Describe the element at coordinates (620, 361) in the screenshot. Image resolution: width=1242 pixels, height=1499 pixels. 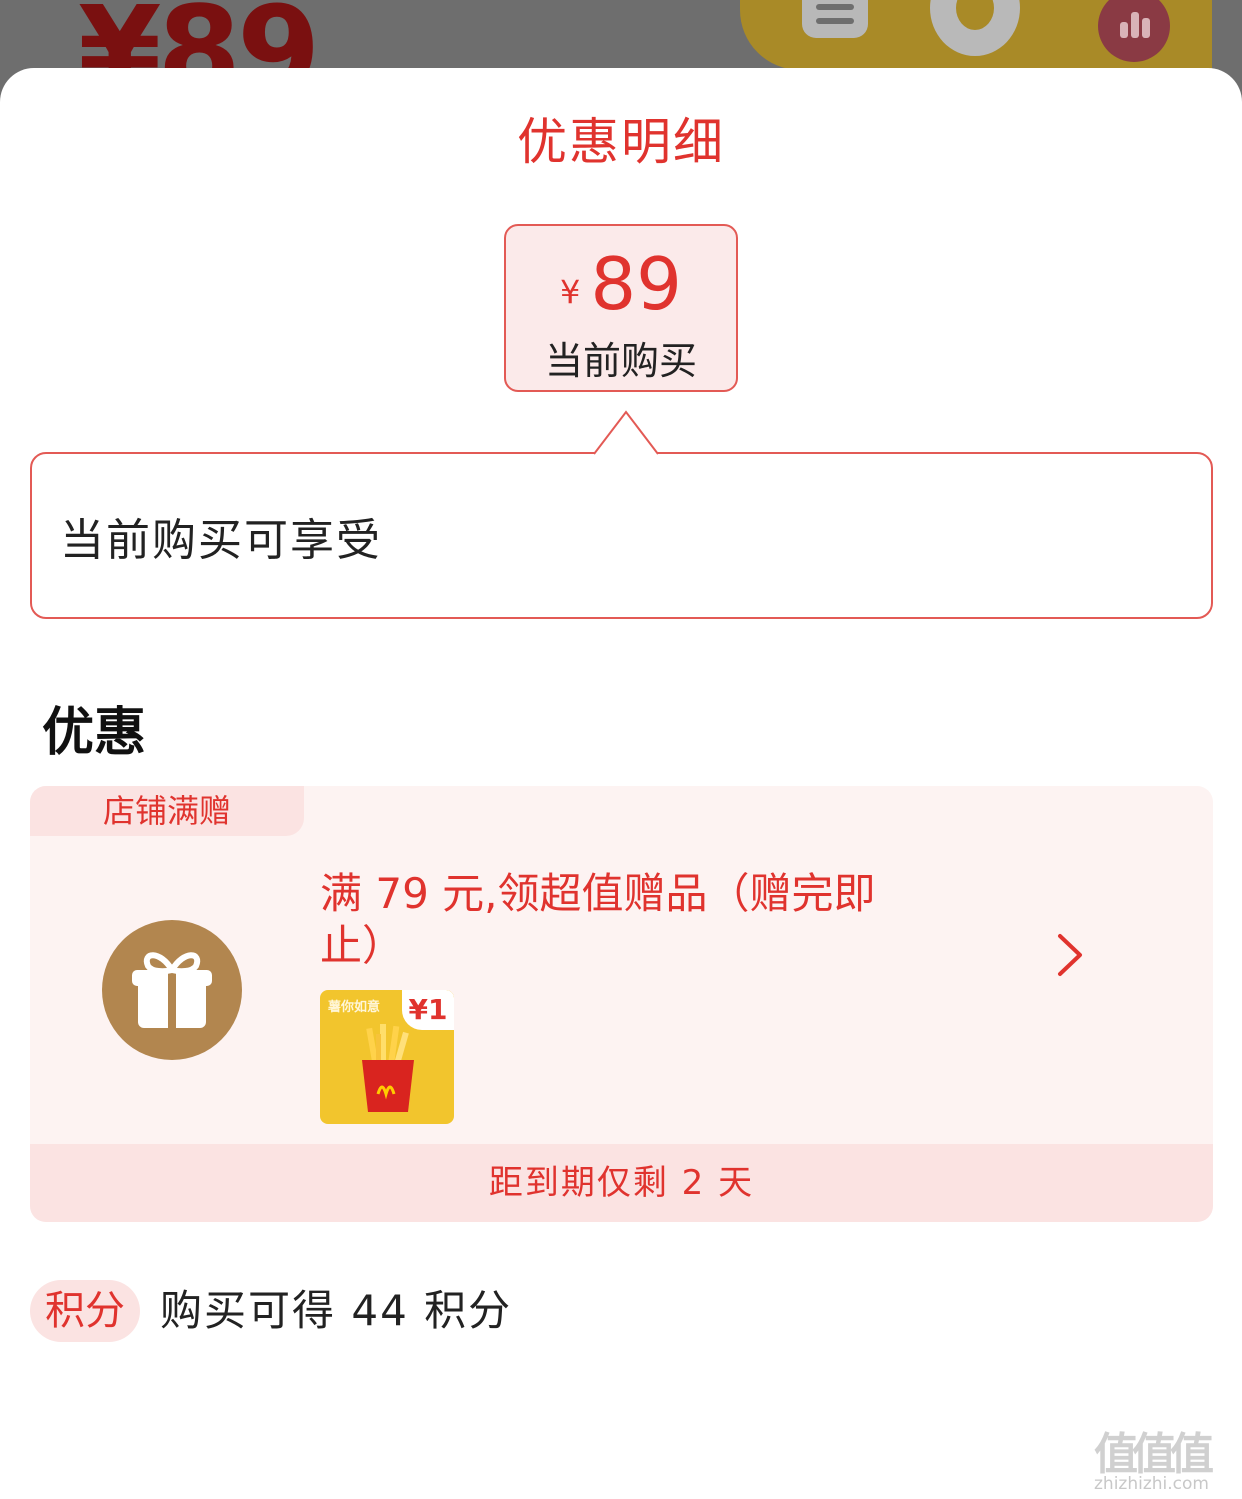
I see `current-price-label: 当前购买` at that location.